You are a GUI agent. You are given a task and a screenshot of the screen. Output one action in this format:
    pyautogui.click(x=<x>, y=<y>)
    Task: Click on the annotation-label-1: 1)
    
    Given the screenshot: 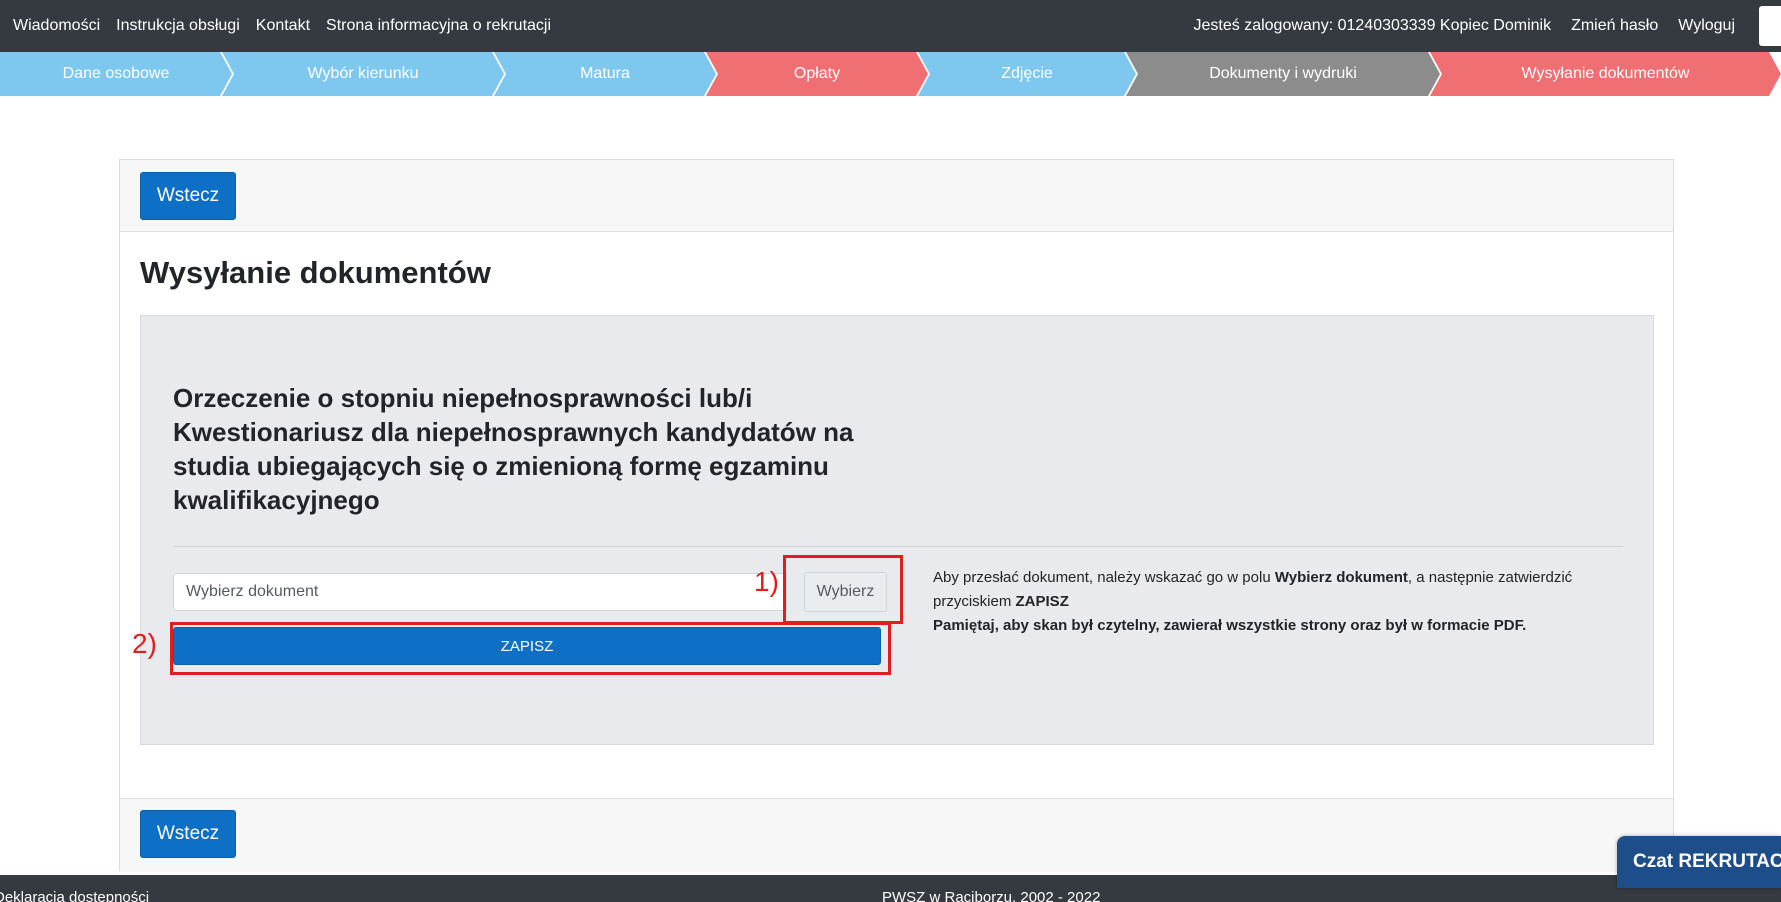 What is the action you would take?
    pyautogui.click(x=766, y=581)
    